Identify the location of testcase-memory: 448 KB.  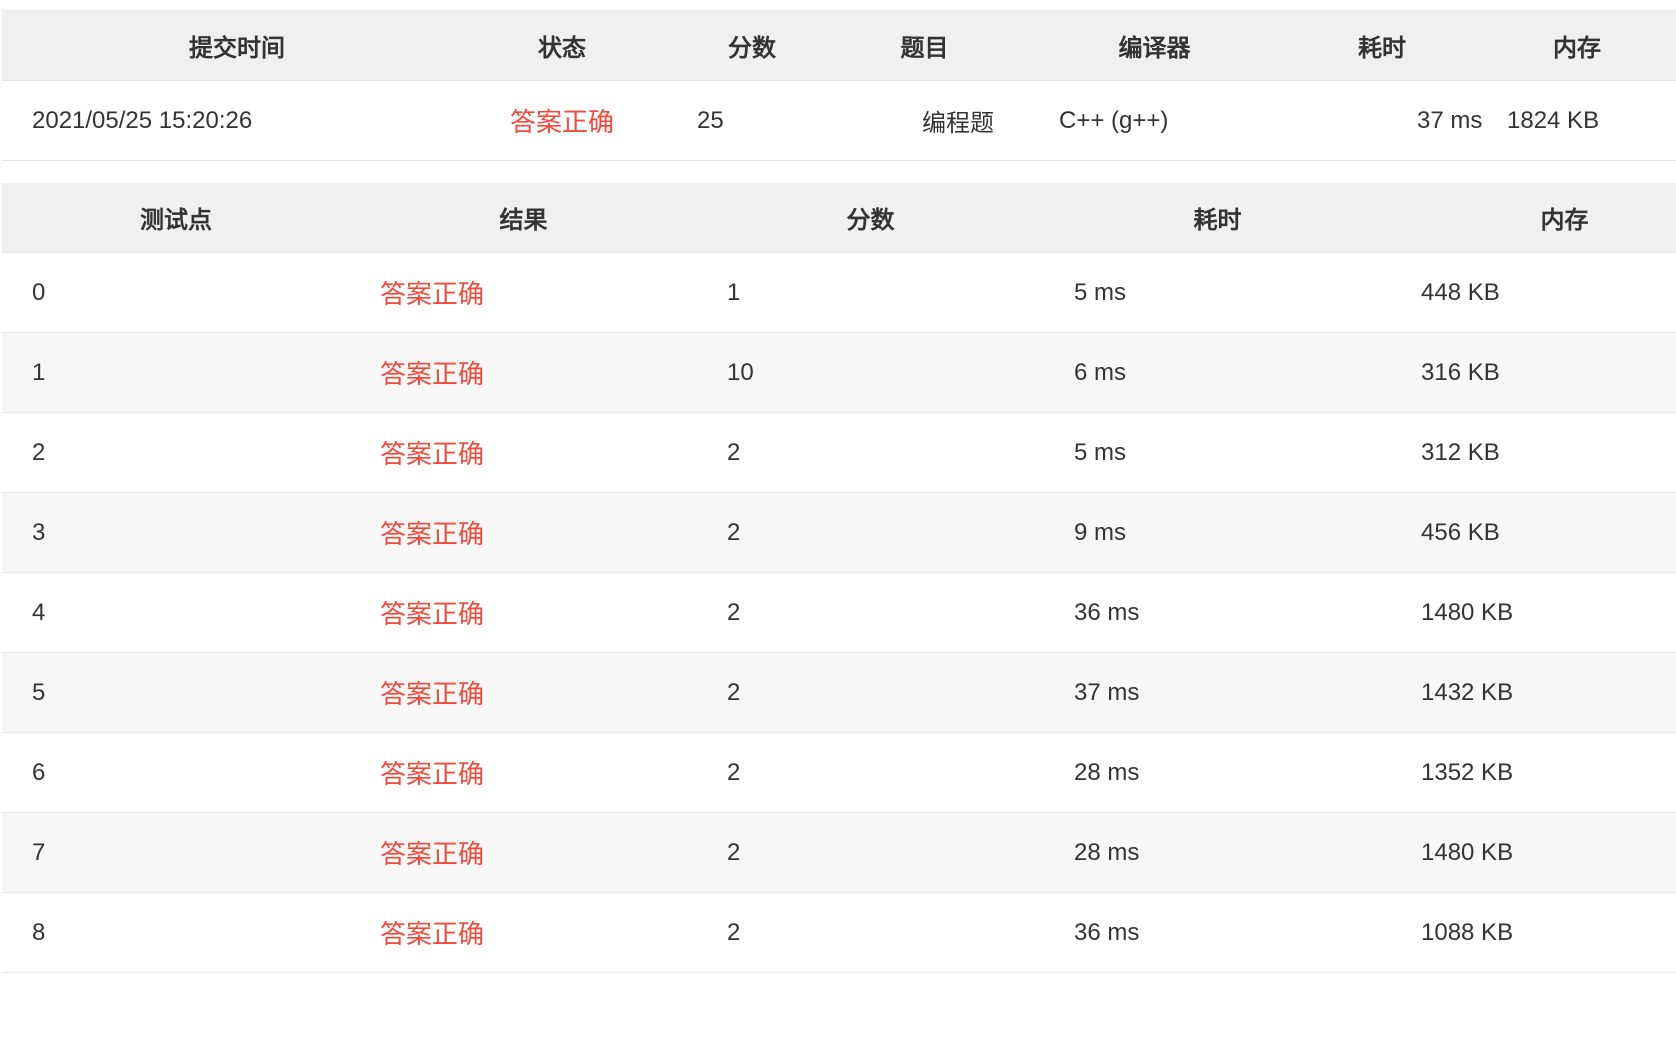
(1533, 292).